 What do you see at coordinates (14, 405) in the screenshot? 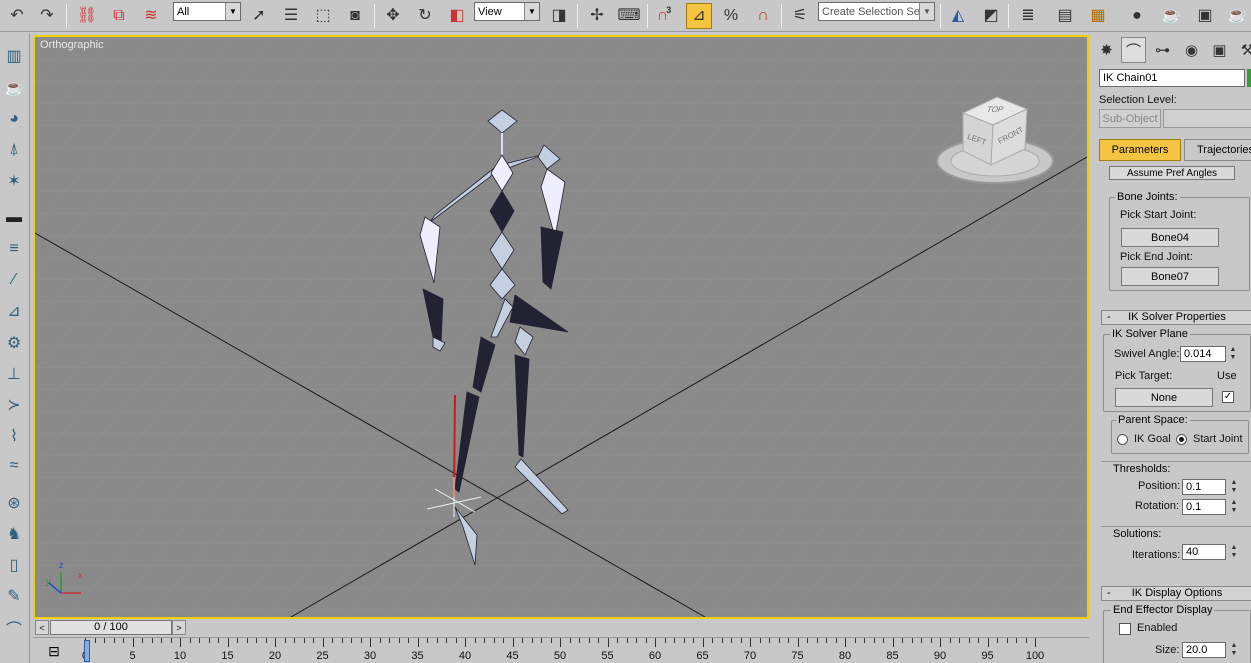
I see `fish-icon: ≻` at bounding box center [14, 405].